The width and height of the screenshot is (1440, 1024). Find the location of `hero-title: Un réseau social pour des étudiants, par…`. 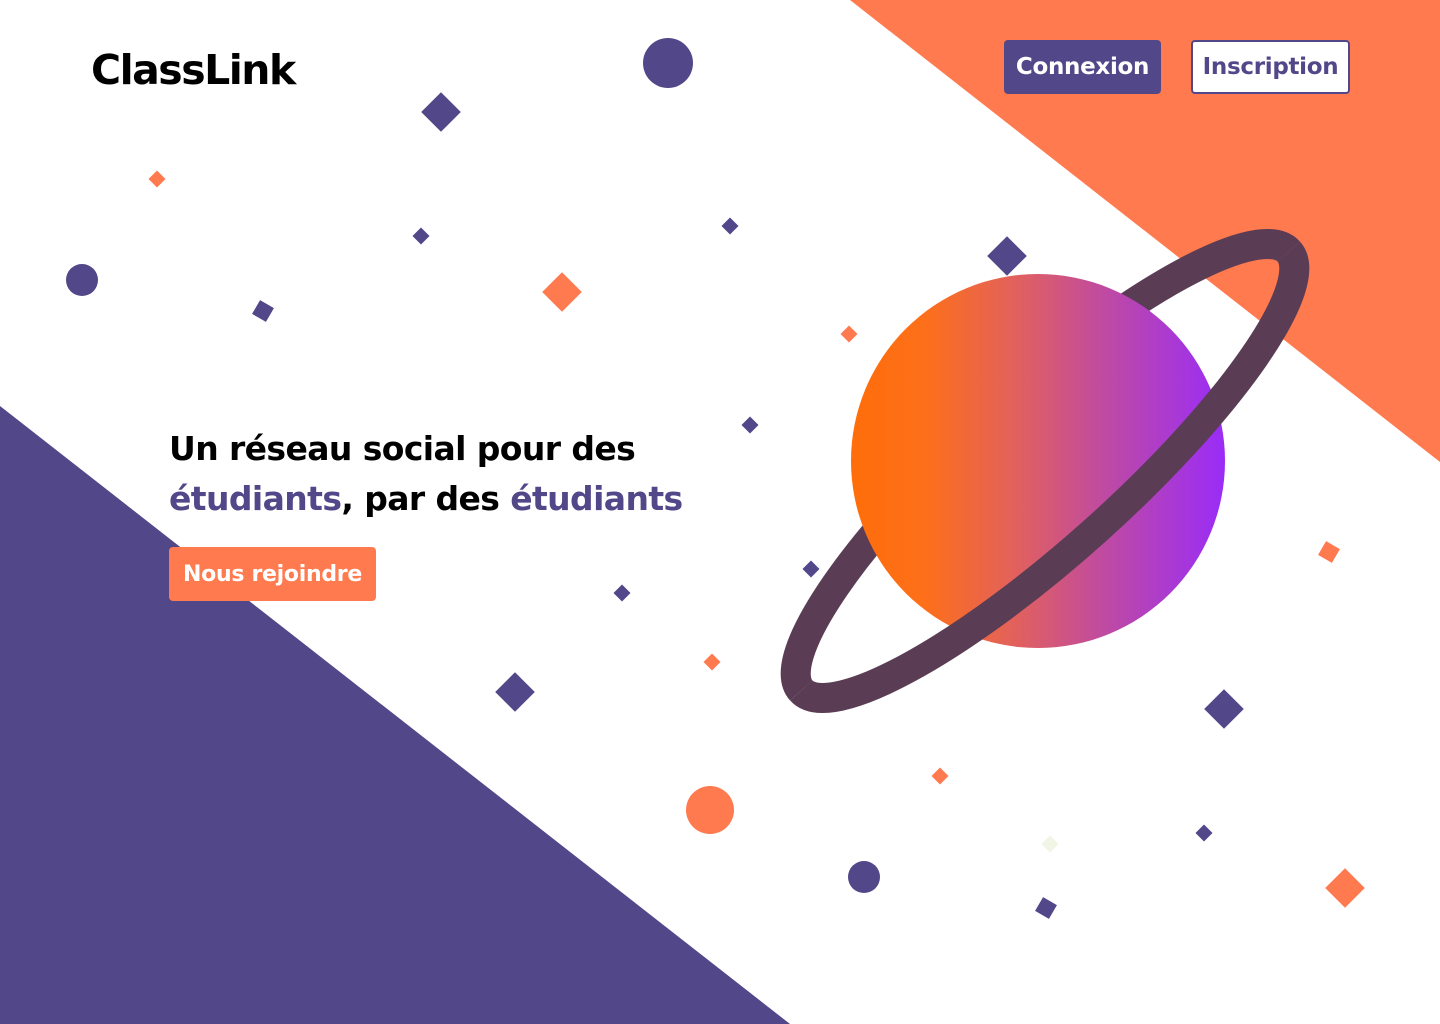

hero-title: Un réseau social pour des étudiants, par… is located at coordinates (489, 474).